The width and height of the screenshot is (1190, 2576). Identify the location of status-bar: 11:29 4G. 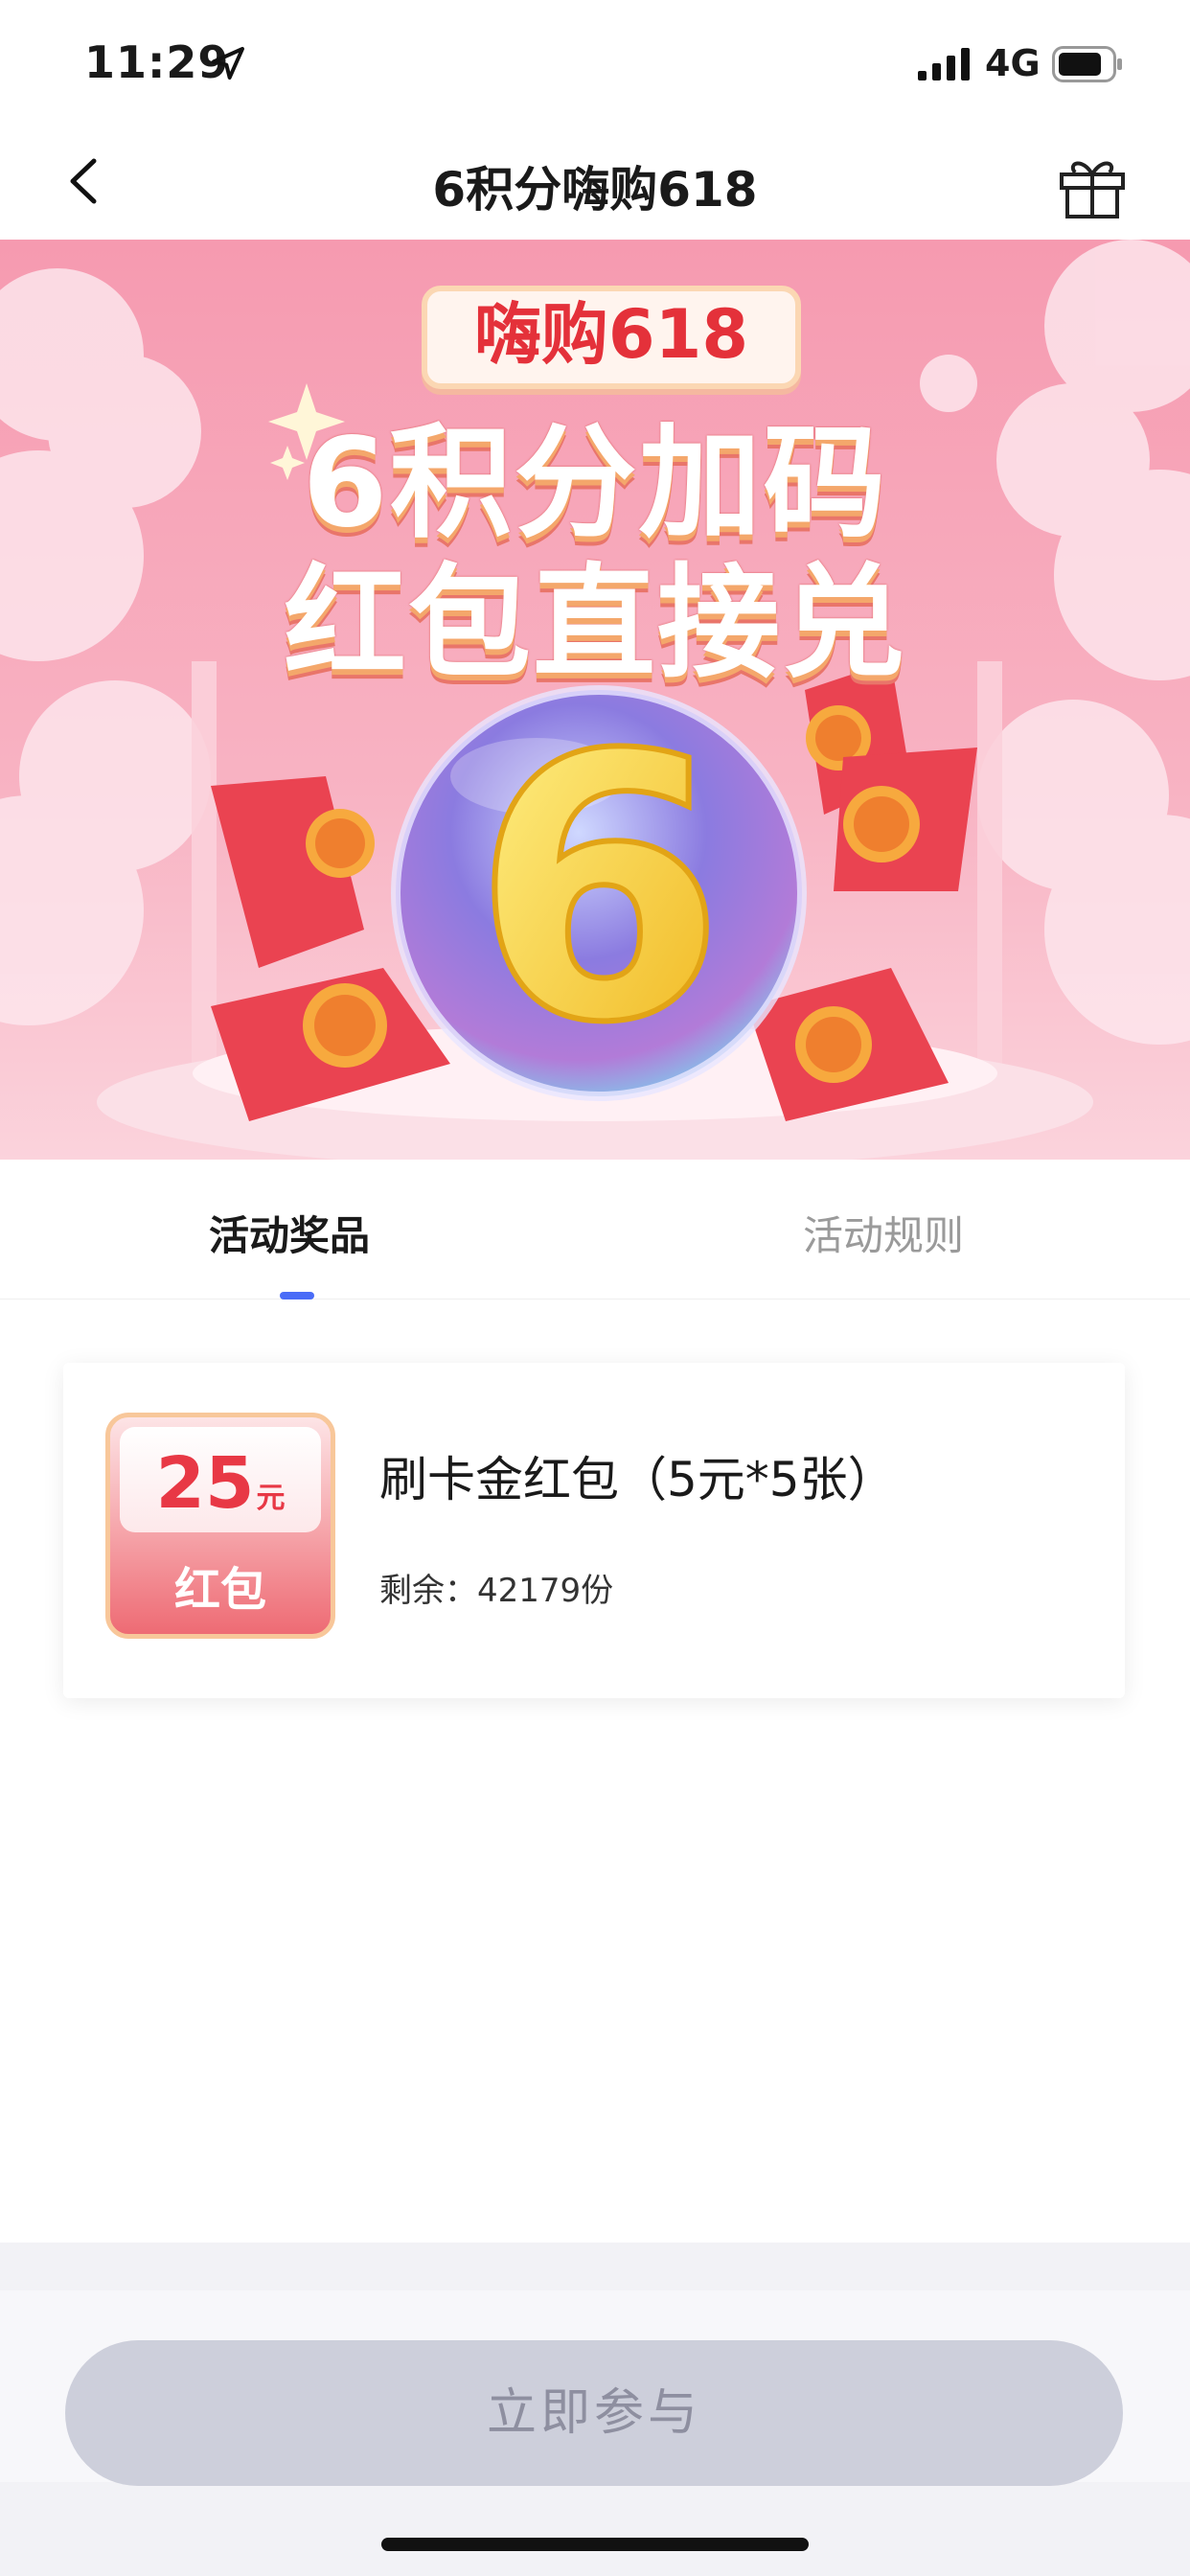
(595, 63).